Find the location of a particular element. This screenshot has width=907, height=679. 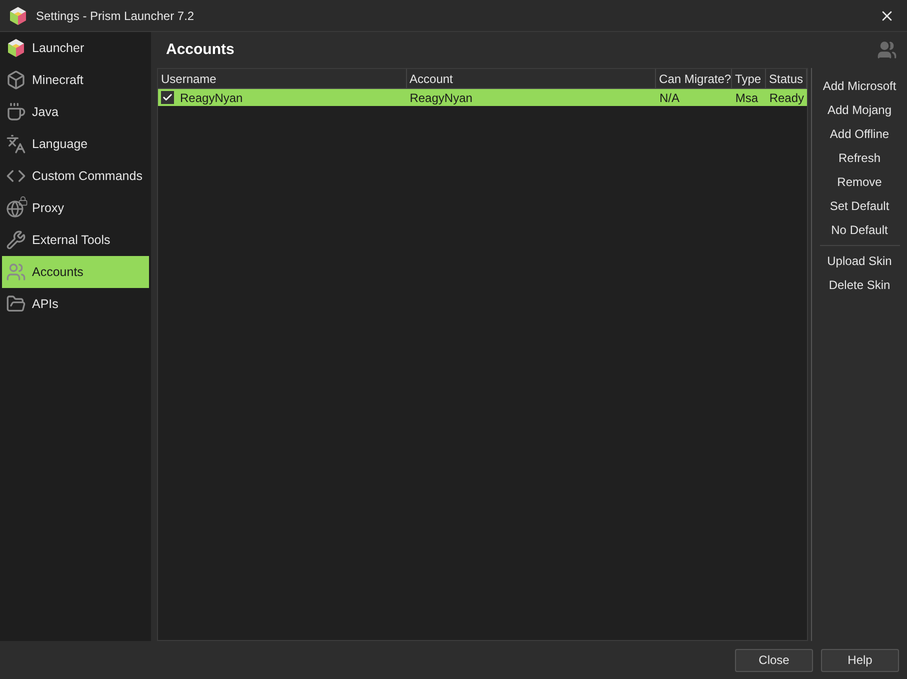

page-title: Accounts is located at coordinates (200, 50).